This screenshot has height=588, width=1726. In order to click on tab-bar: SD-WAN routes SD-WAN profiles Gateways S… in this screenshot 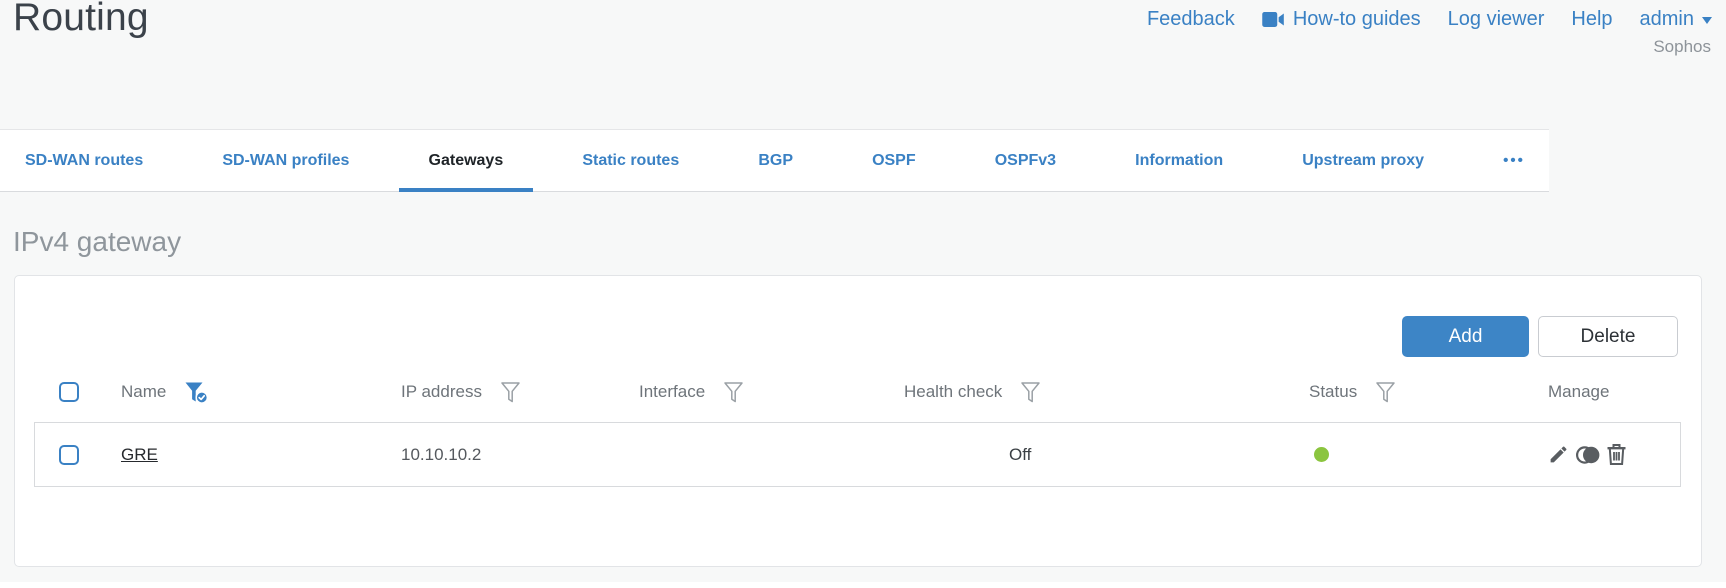, I will do `click(774, 160)`.